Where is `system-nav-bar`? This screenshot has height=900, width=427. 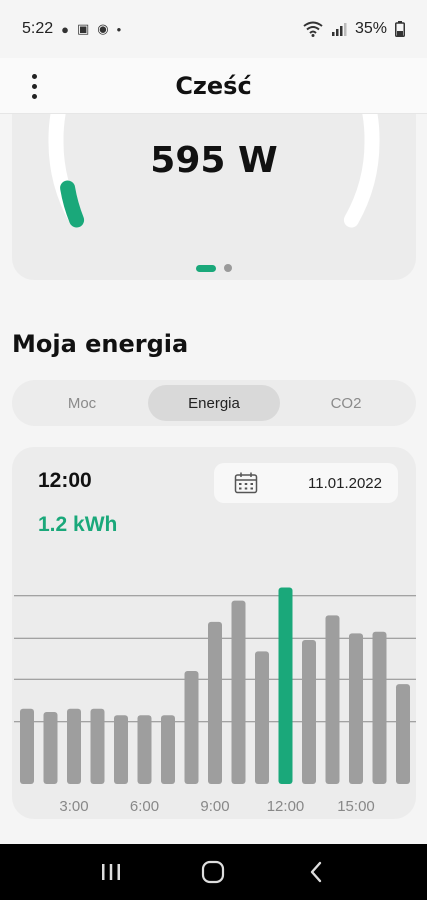
system-nav-bar is located at coordinates (213, 872).